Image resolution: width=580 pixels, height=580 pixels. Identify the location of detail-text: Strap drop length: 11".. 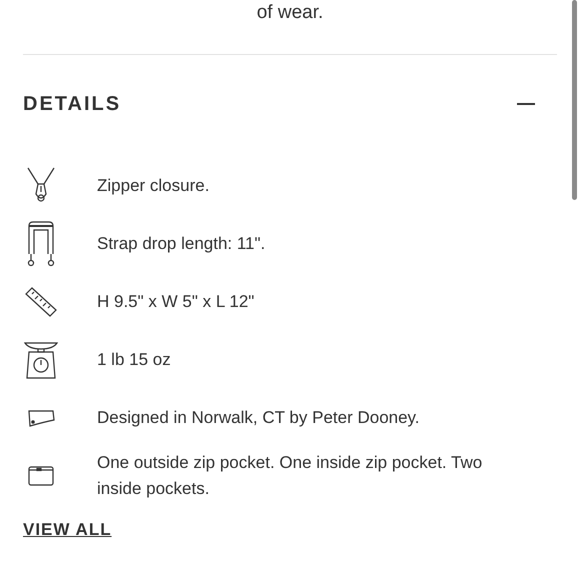
(181, 244).